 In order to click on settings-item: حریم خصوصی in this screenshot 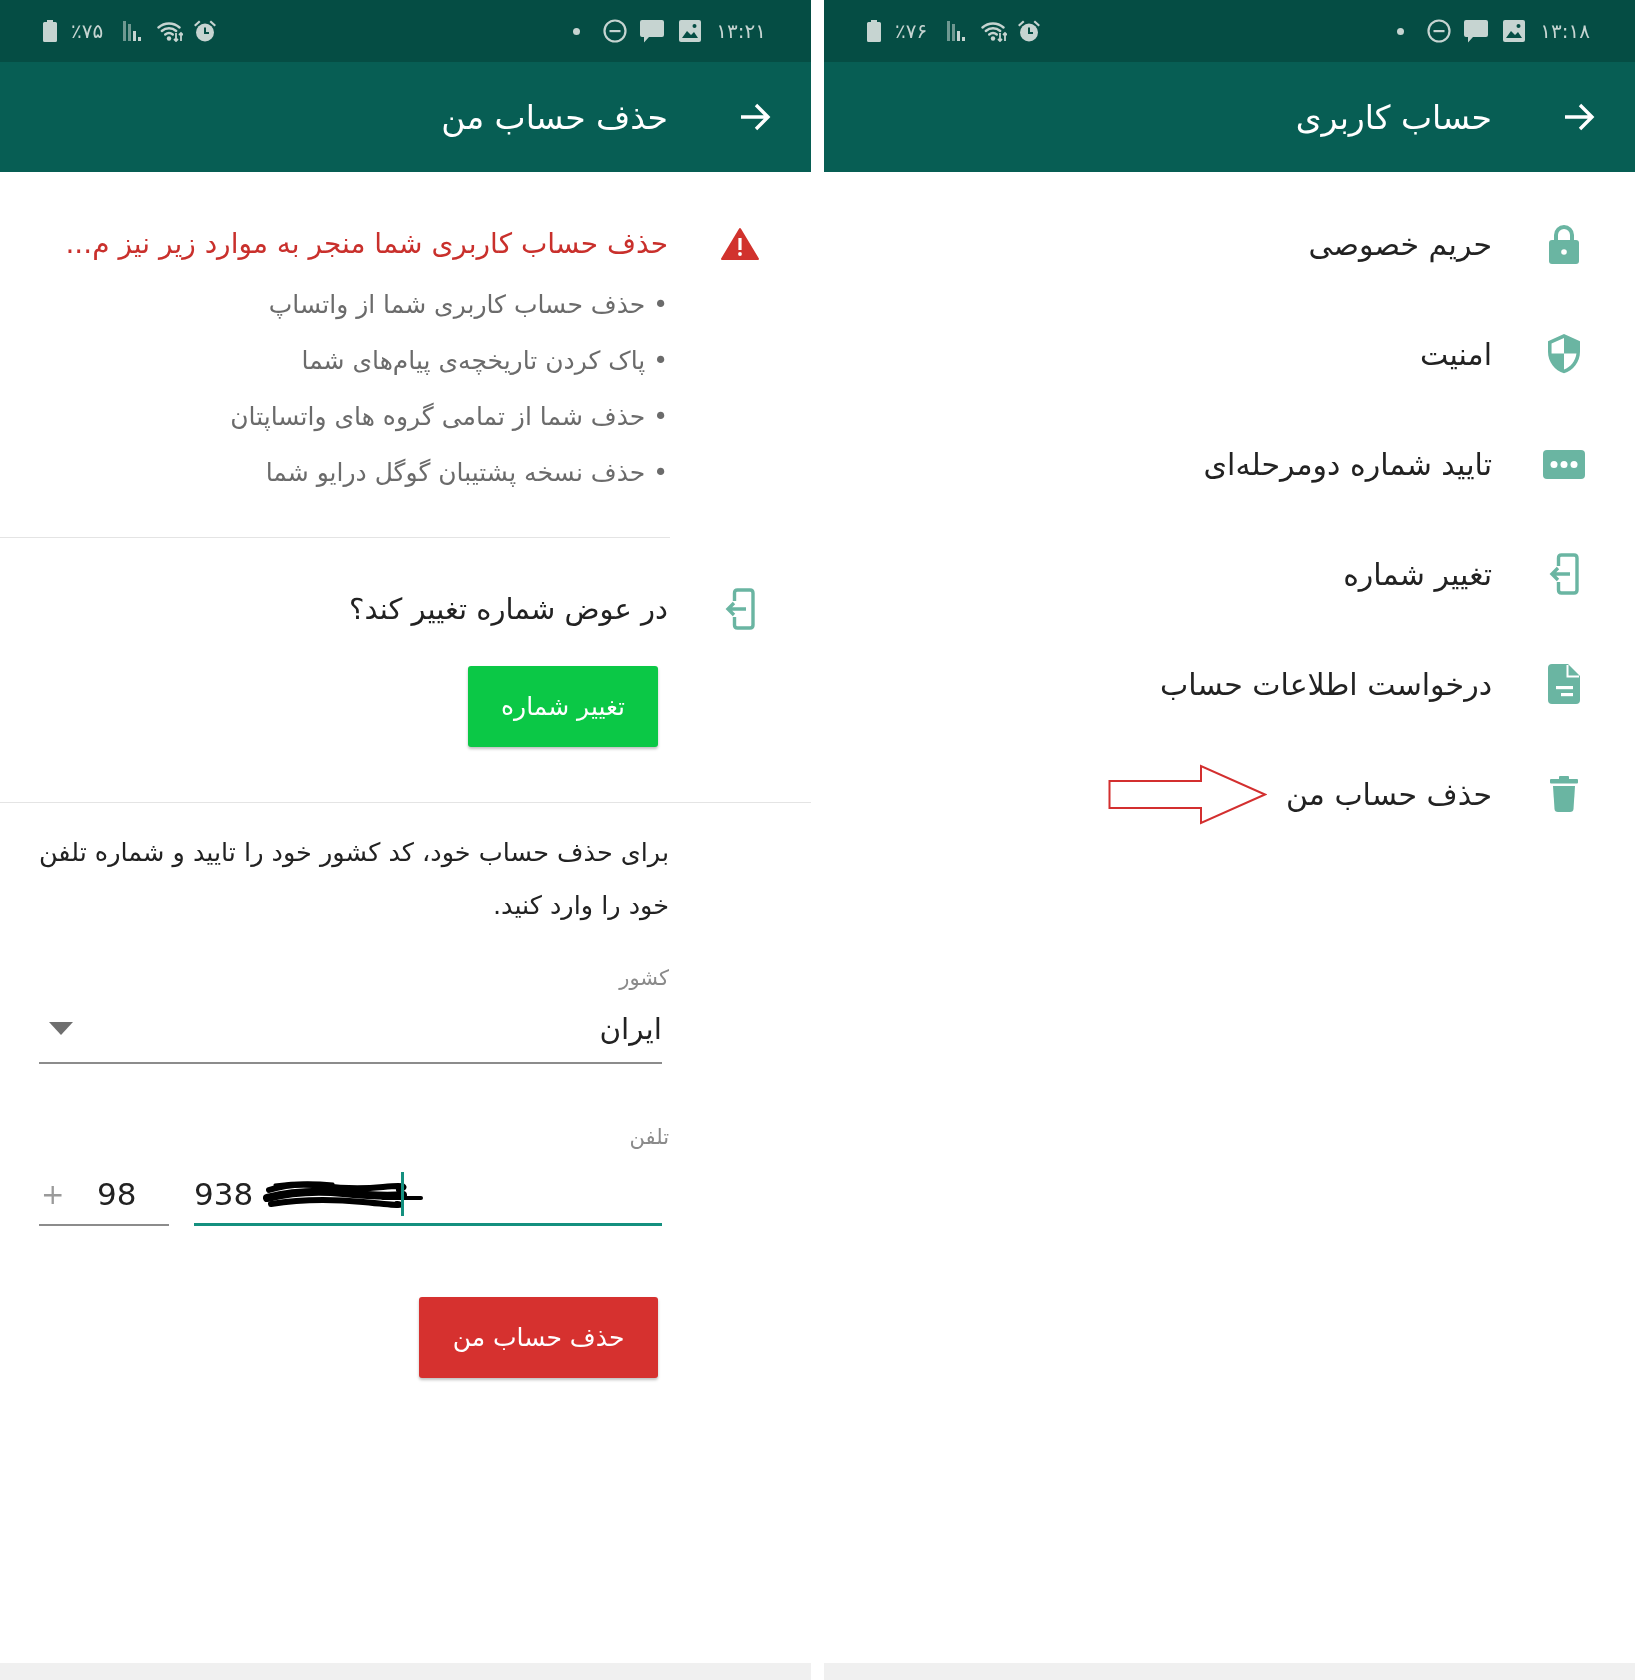, I will do `click(1447, 244)`.